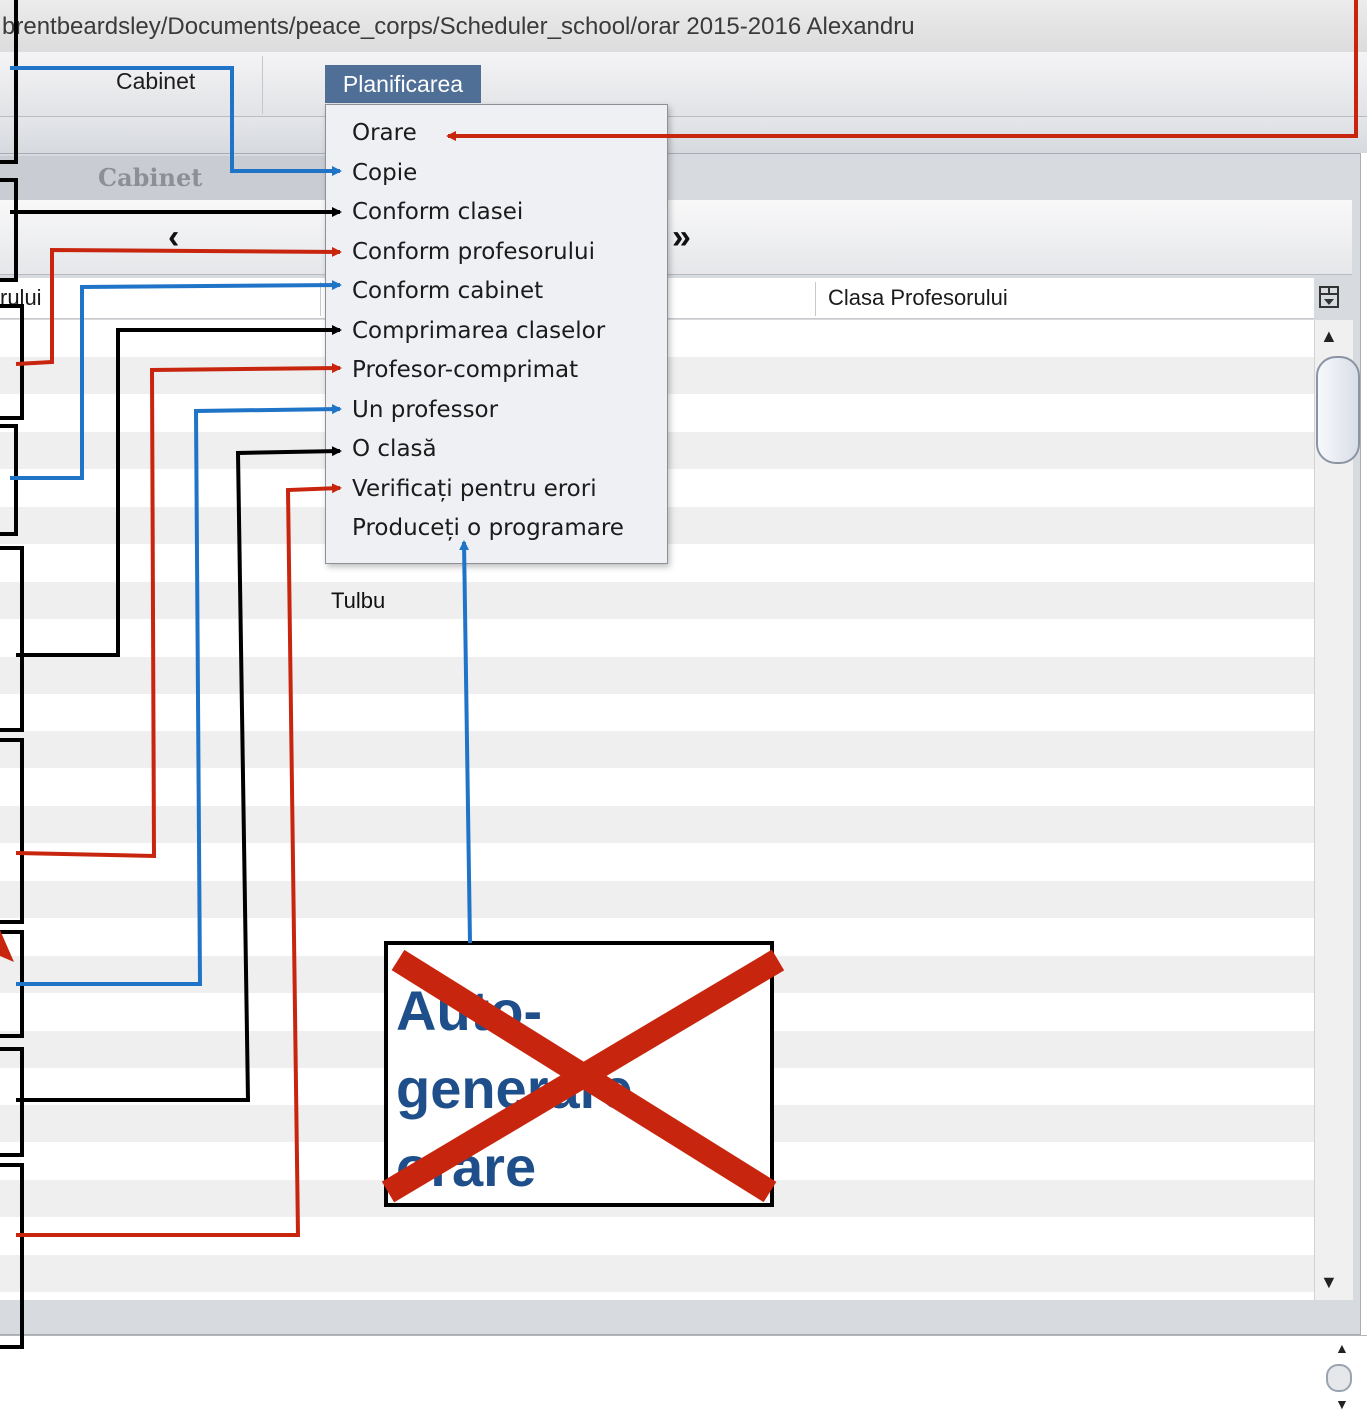  What do you see at coordinates (683, 1376) in the screenshot?
I see `bottom-text-area` at bounding box center [683, 1376].